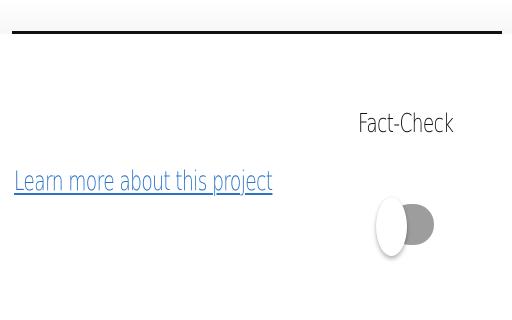 The width and height of the screenshot is (512, 320). I want to click on learn-more-link: Learn more about this project, so click(143, 182).